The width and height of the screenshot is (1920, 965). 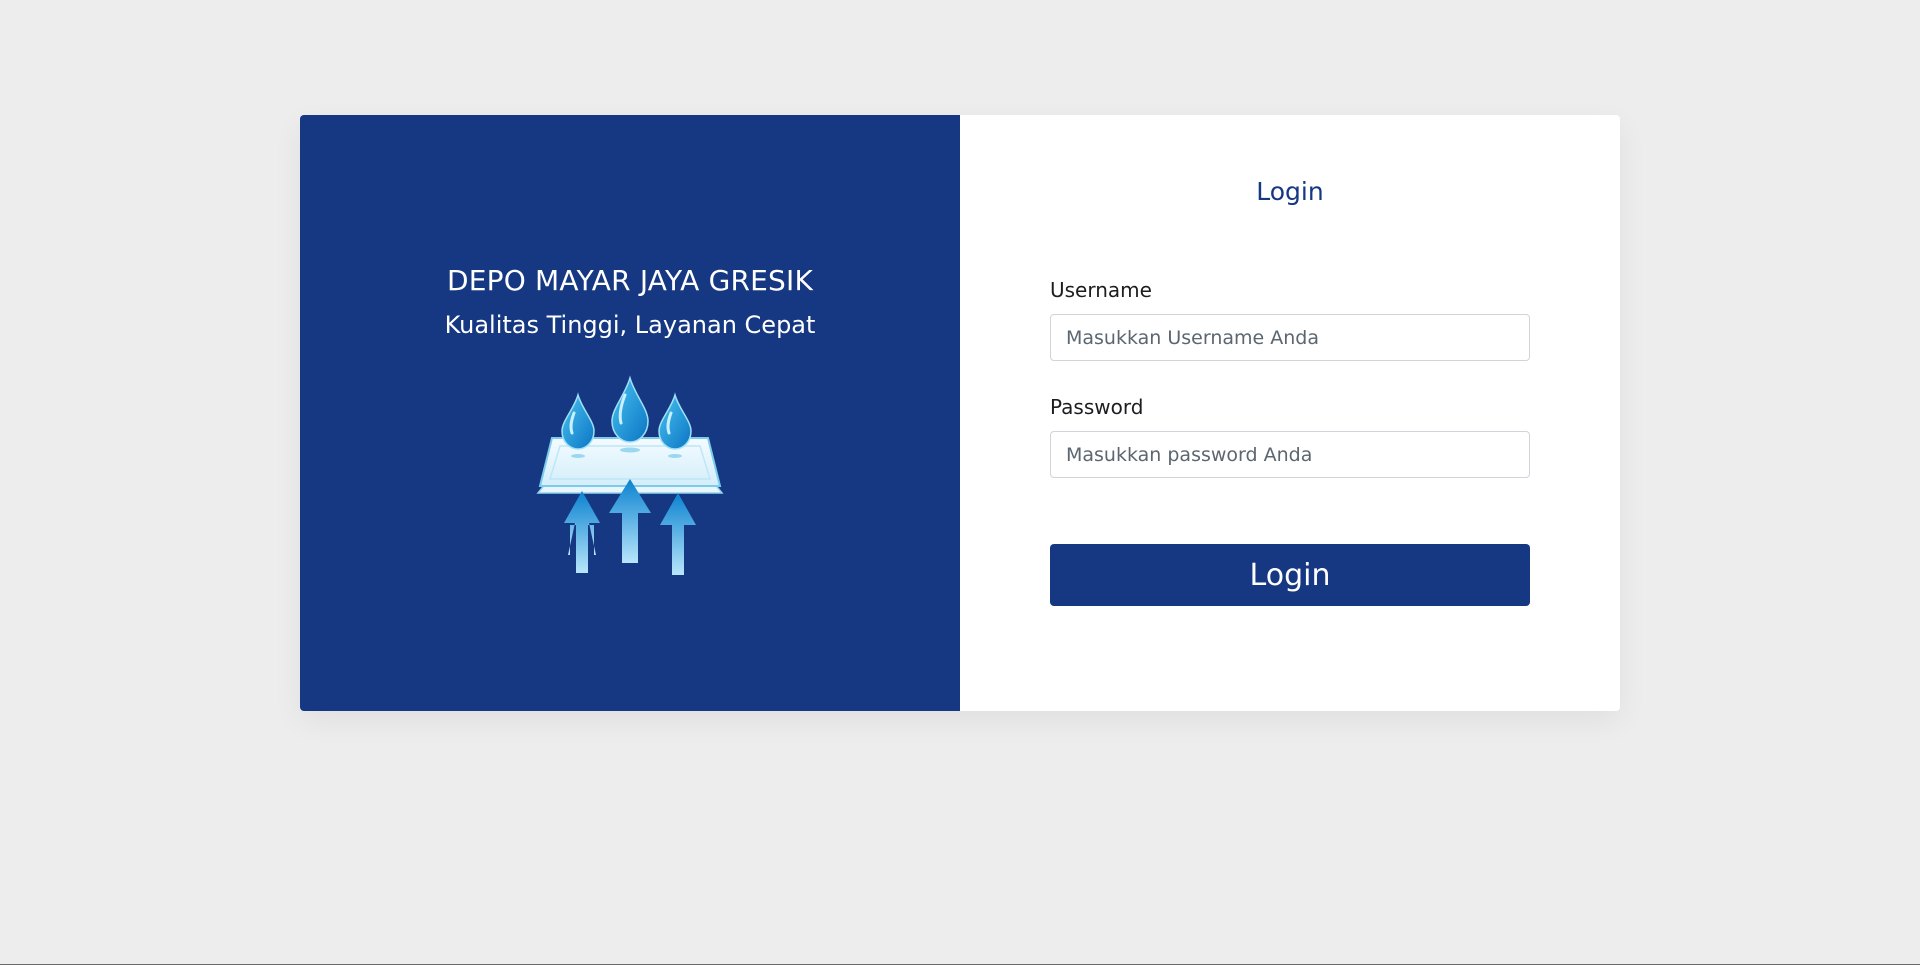 What do you see at coordinates (630, 280) in the screenshot?
I see `brand-title: DEPO MAYAR JAYA GRESIK` at bounding box center [630, 280].